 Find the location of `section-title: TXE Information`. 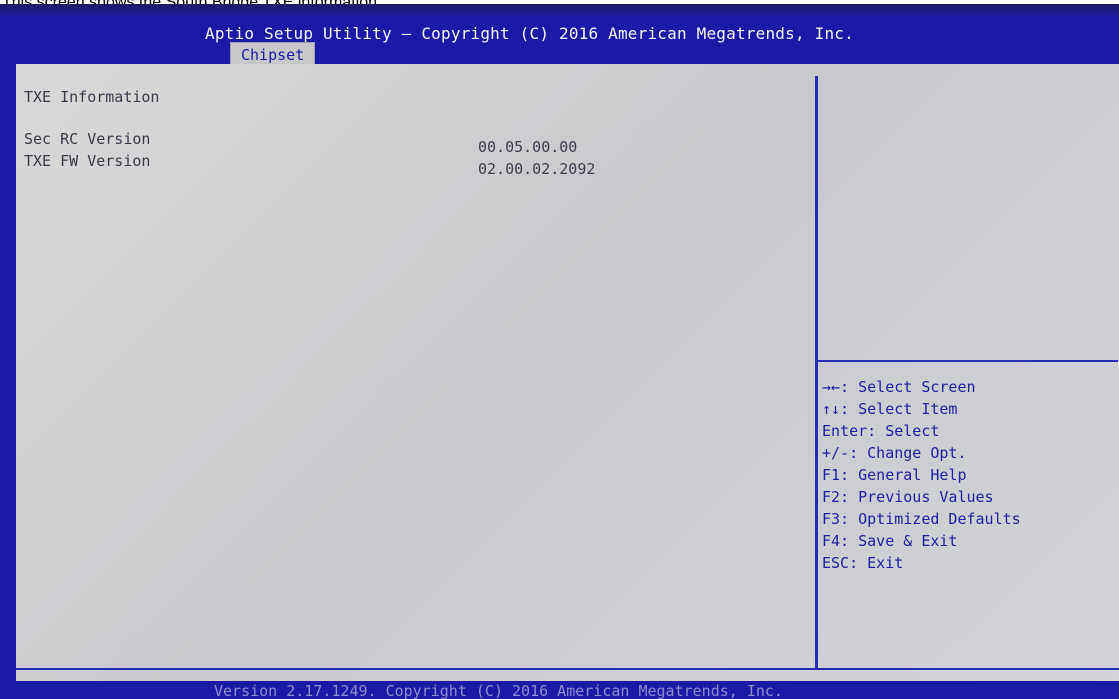

section-title: TXE Information is located at coordinates (92, 97).